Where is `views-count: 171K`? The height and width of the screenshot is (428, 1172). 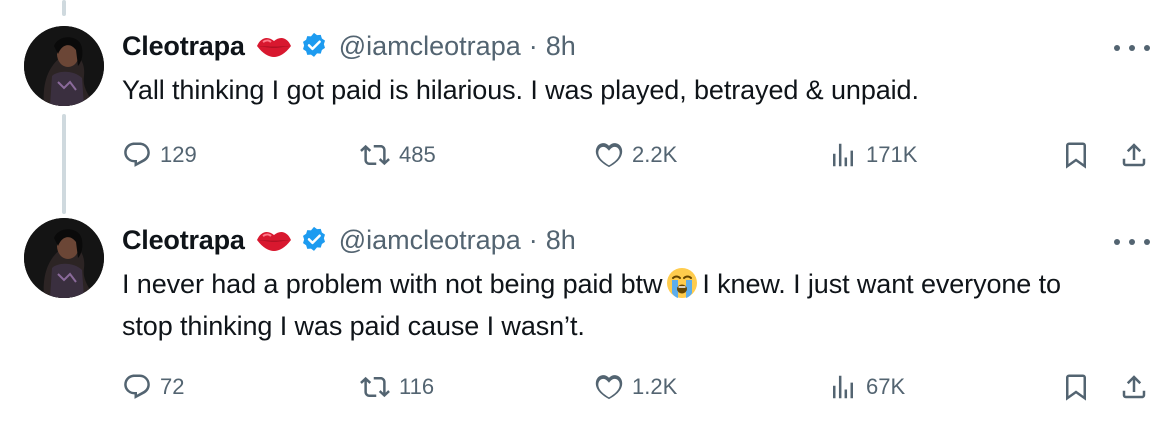 views-count: 171K is located at coordinates (892, 154).